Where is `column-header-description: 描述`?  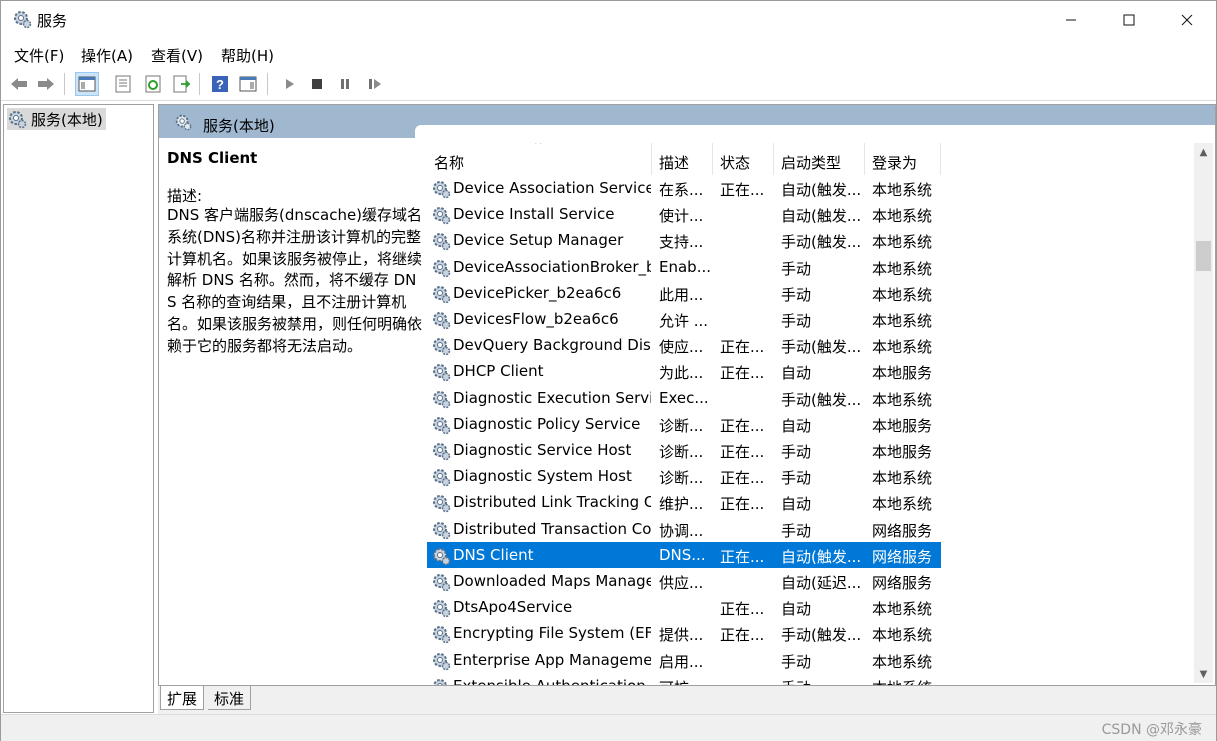 column-header-description: 描述 is located at coordinates (682, 159).